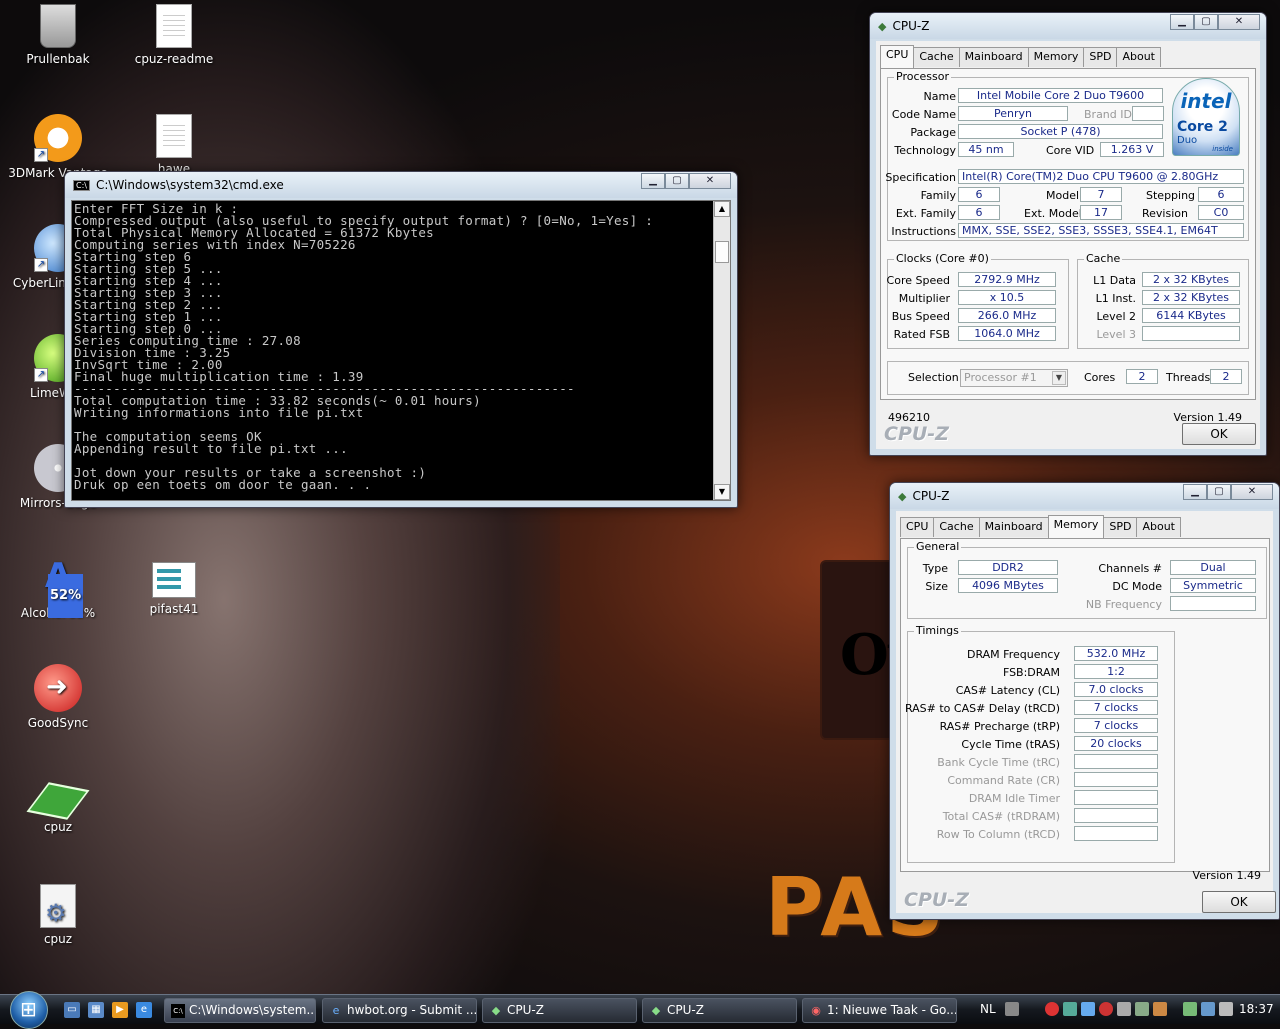 The width and height of the screenshot is (1280, 1029). What do you see at coordinates (96, 1010) in the screenshot?
I see `switch-windows-icon: ▦` at bounding box center [96, 1010].